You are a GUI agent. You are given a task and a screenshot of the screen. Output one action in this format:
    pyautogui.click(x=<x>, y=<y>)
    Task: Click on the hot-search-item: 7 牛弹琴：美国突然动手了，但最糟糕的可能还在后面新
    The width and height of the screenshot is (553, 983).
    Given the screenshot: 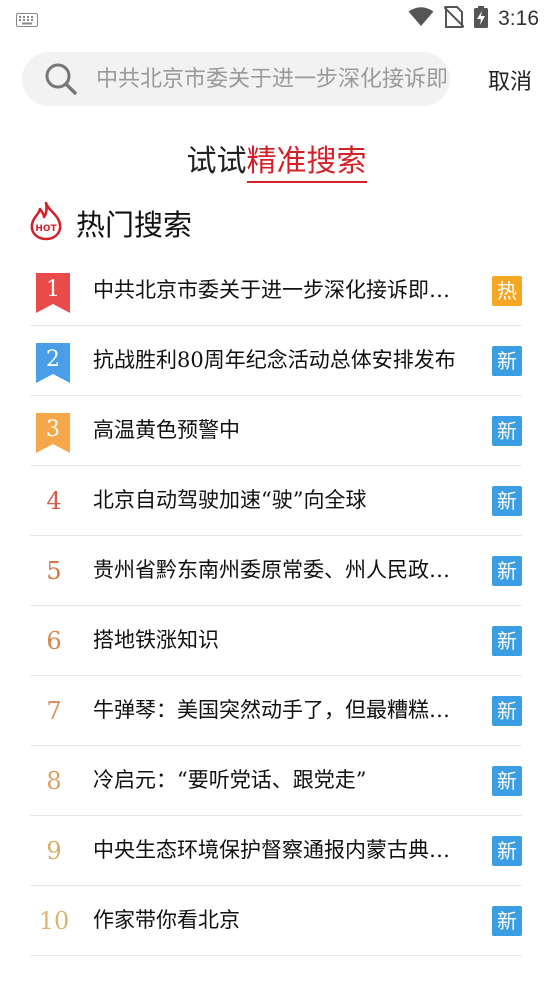 What is the action you would take?
    pyautogui.click(x=276, y=711)
    